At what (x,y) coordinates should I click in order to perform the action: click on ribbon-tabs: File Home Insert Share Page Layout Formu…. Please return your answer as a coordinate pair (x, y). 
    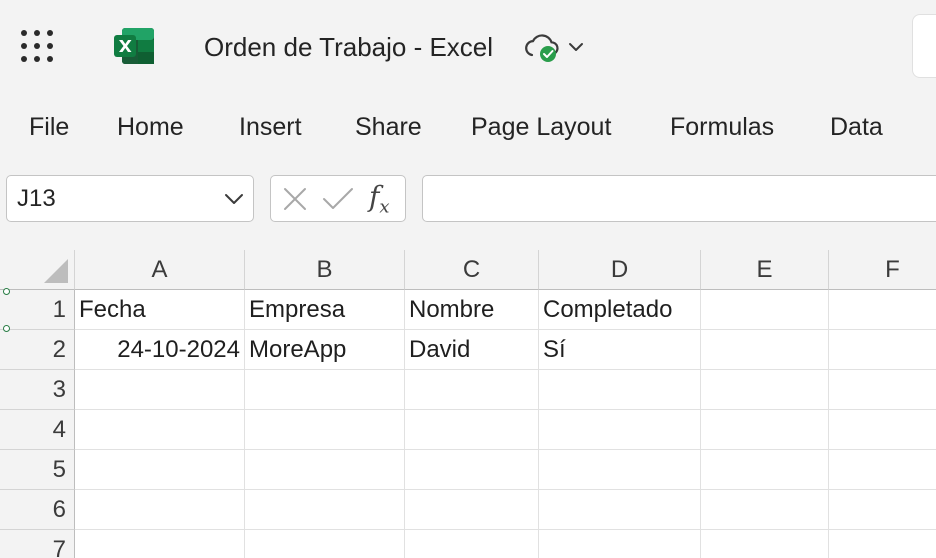
    Looking at the image, I should click on (468, 127).